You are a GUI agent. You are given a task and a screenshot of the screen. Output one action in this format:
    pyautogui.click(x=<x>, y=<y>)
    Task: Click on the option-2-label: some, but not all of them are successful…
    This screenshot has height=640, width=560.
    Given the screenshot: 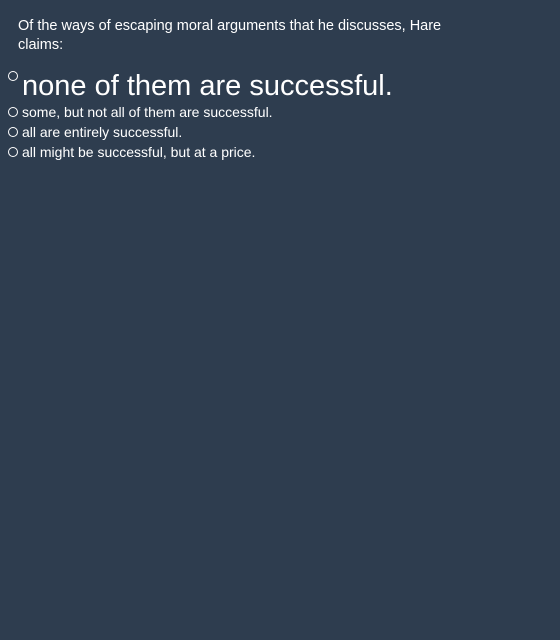 What is the action you would take?
    pyautogui.click(x=147, y=112)
    